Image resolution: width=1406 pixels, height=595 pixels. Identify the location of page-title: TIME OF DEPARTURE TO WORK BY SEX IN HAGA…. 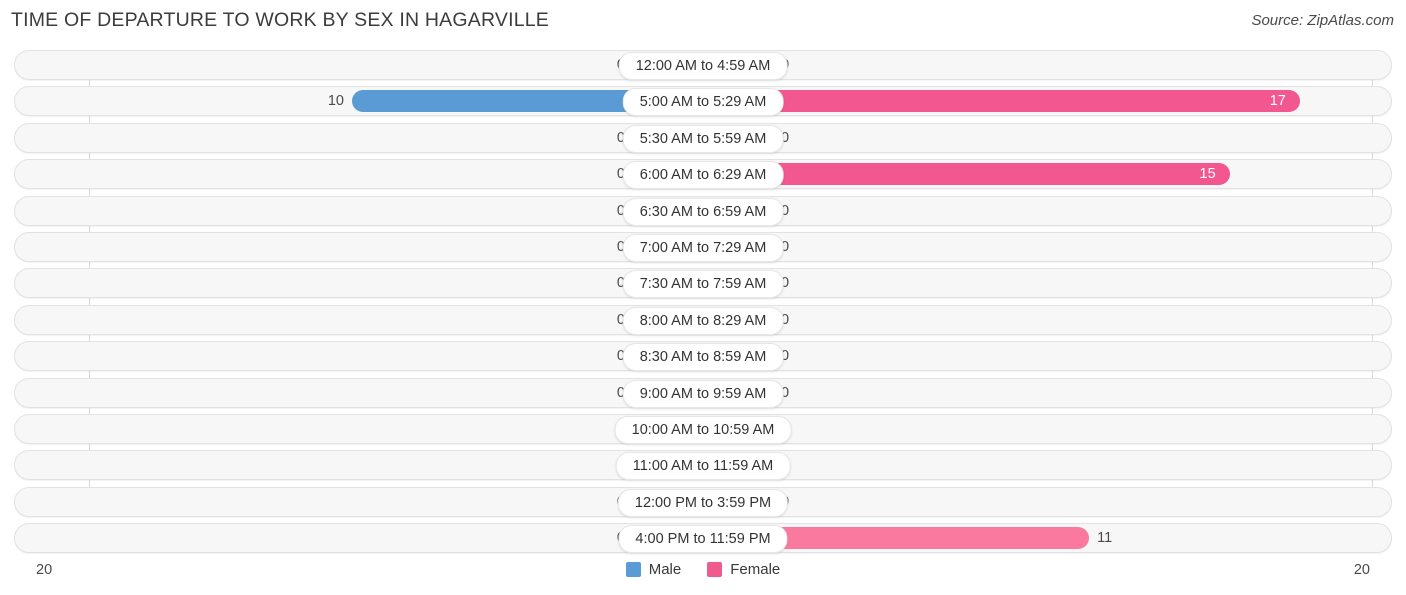
(280, 20).